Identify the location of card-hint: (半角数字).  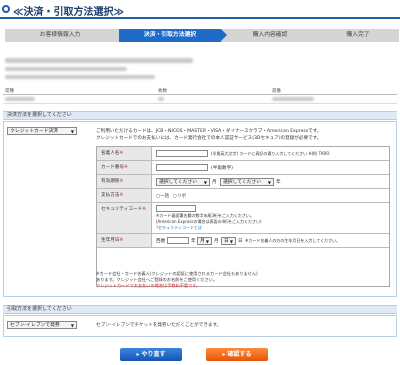
(222, 168).